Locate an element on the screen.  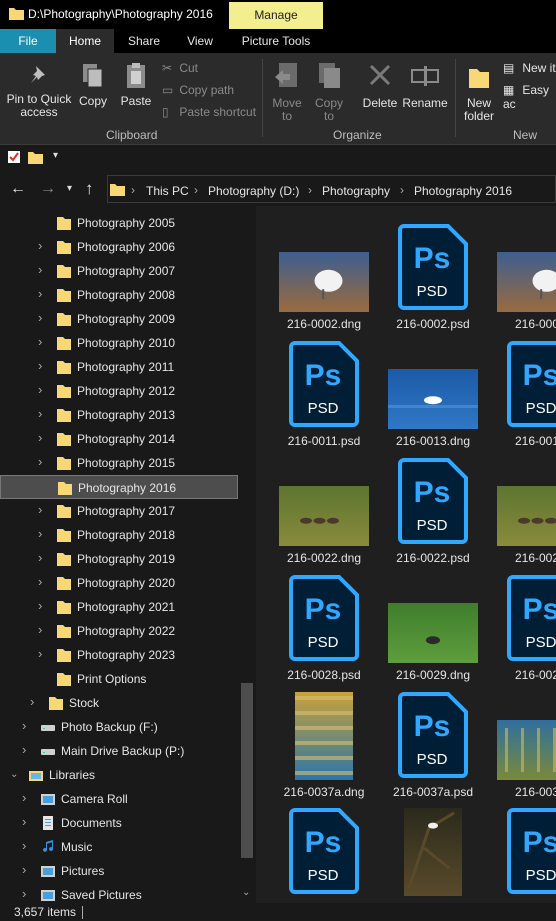
up-arrow-icon: ↑ is located at coordinates (89, 189).